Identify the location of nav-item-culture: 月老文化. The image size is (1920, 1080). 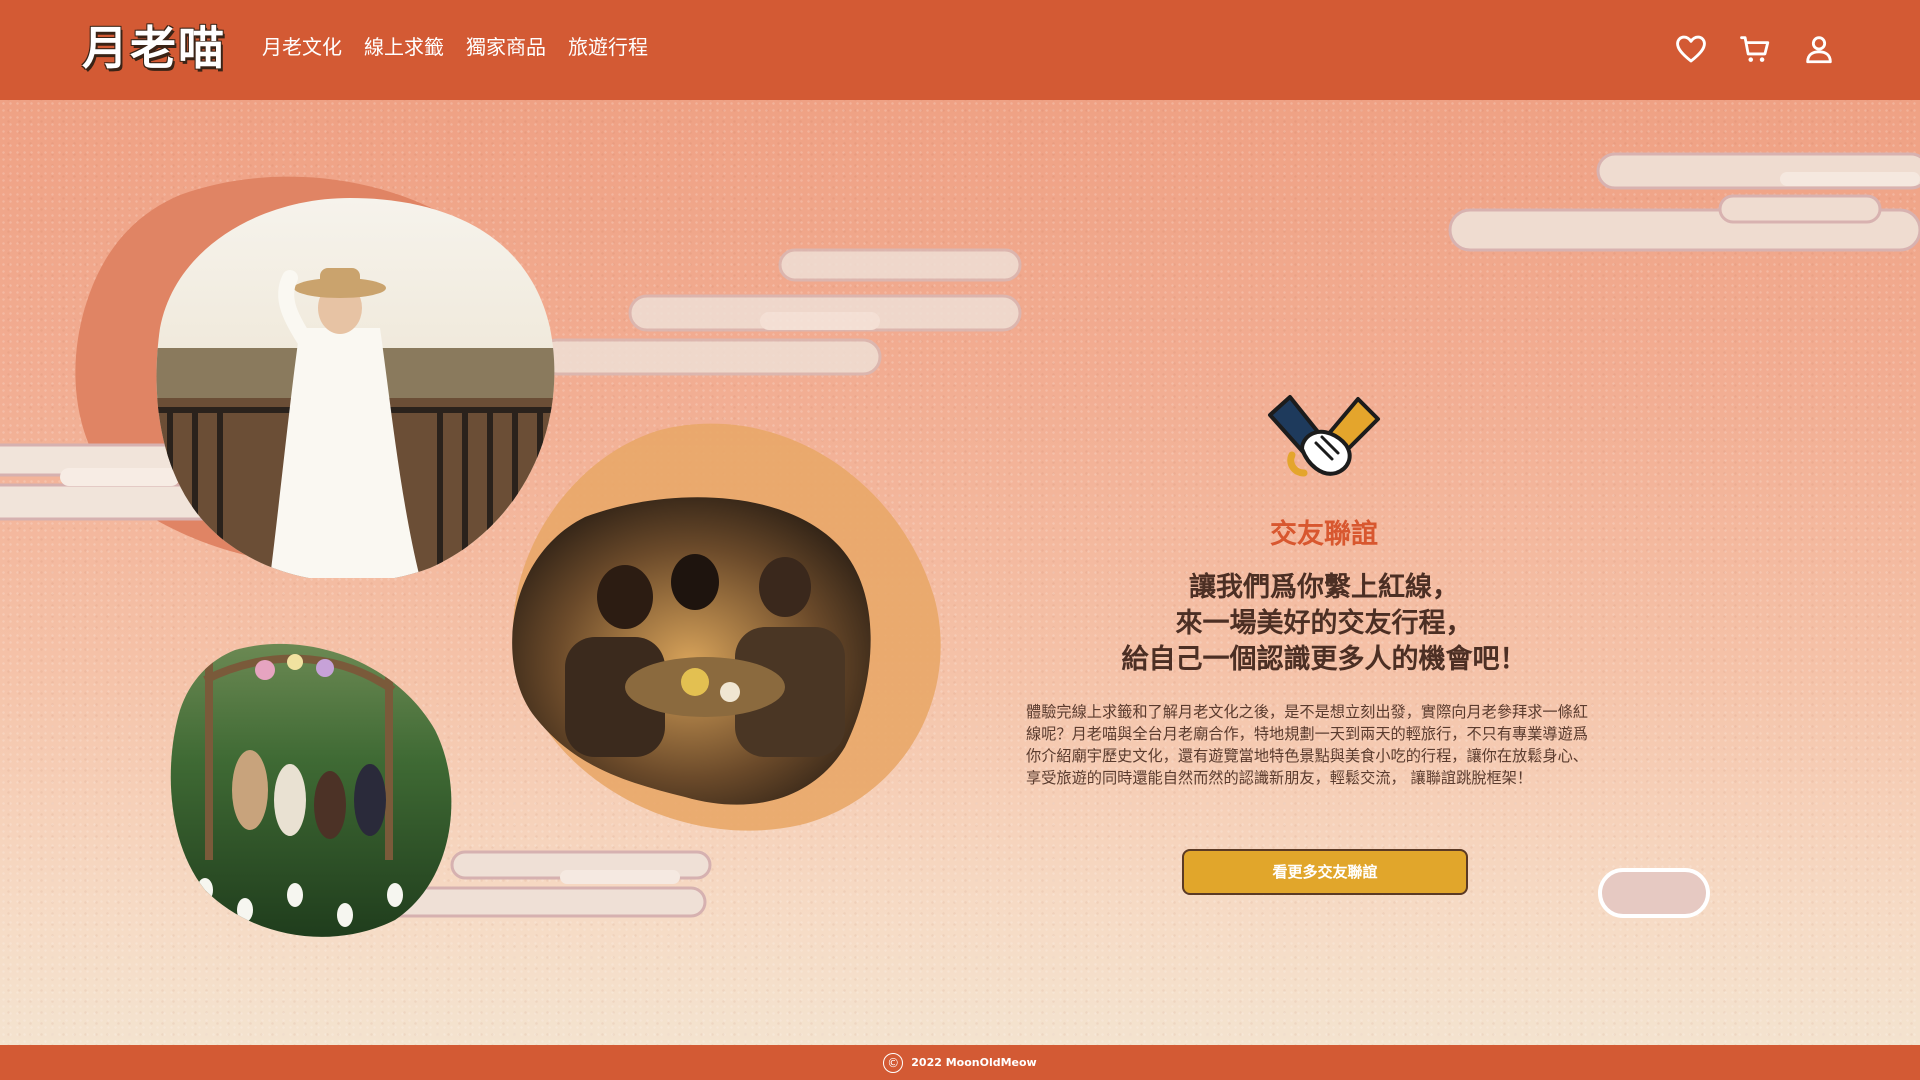
(302, 47).